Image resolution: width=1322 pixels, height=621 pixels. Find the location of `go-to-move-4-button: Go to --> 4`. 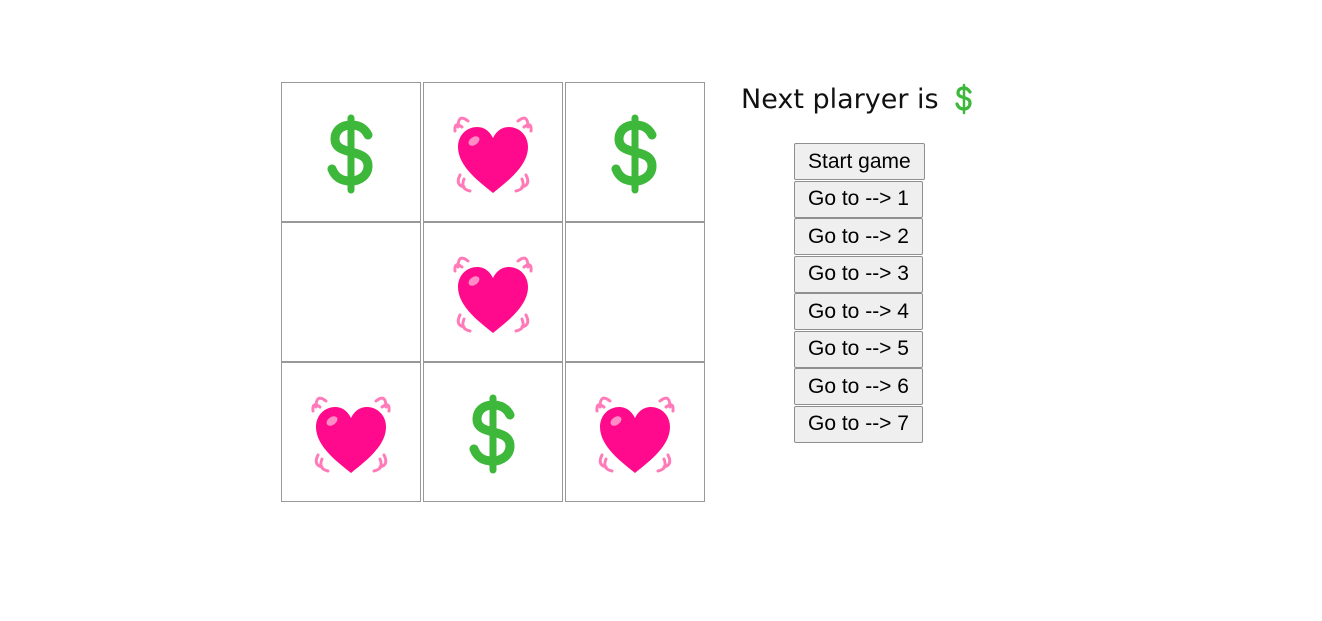

go-to-move-4-button: Go to --> 4 is located at coordinates (858, 311).